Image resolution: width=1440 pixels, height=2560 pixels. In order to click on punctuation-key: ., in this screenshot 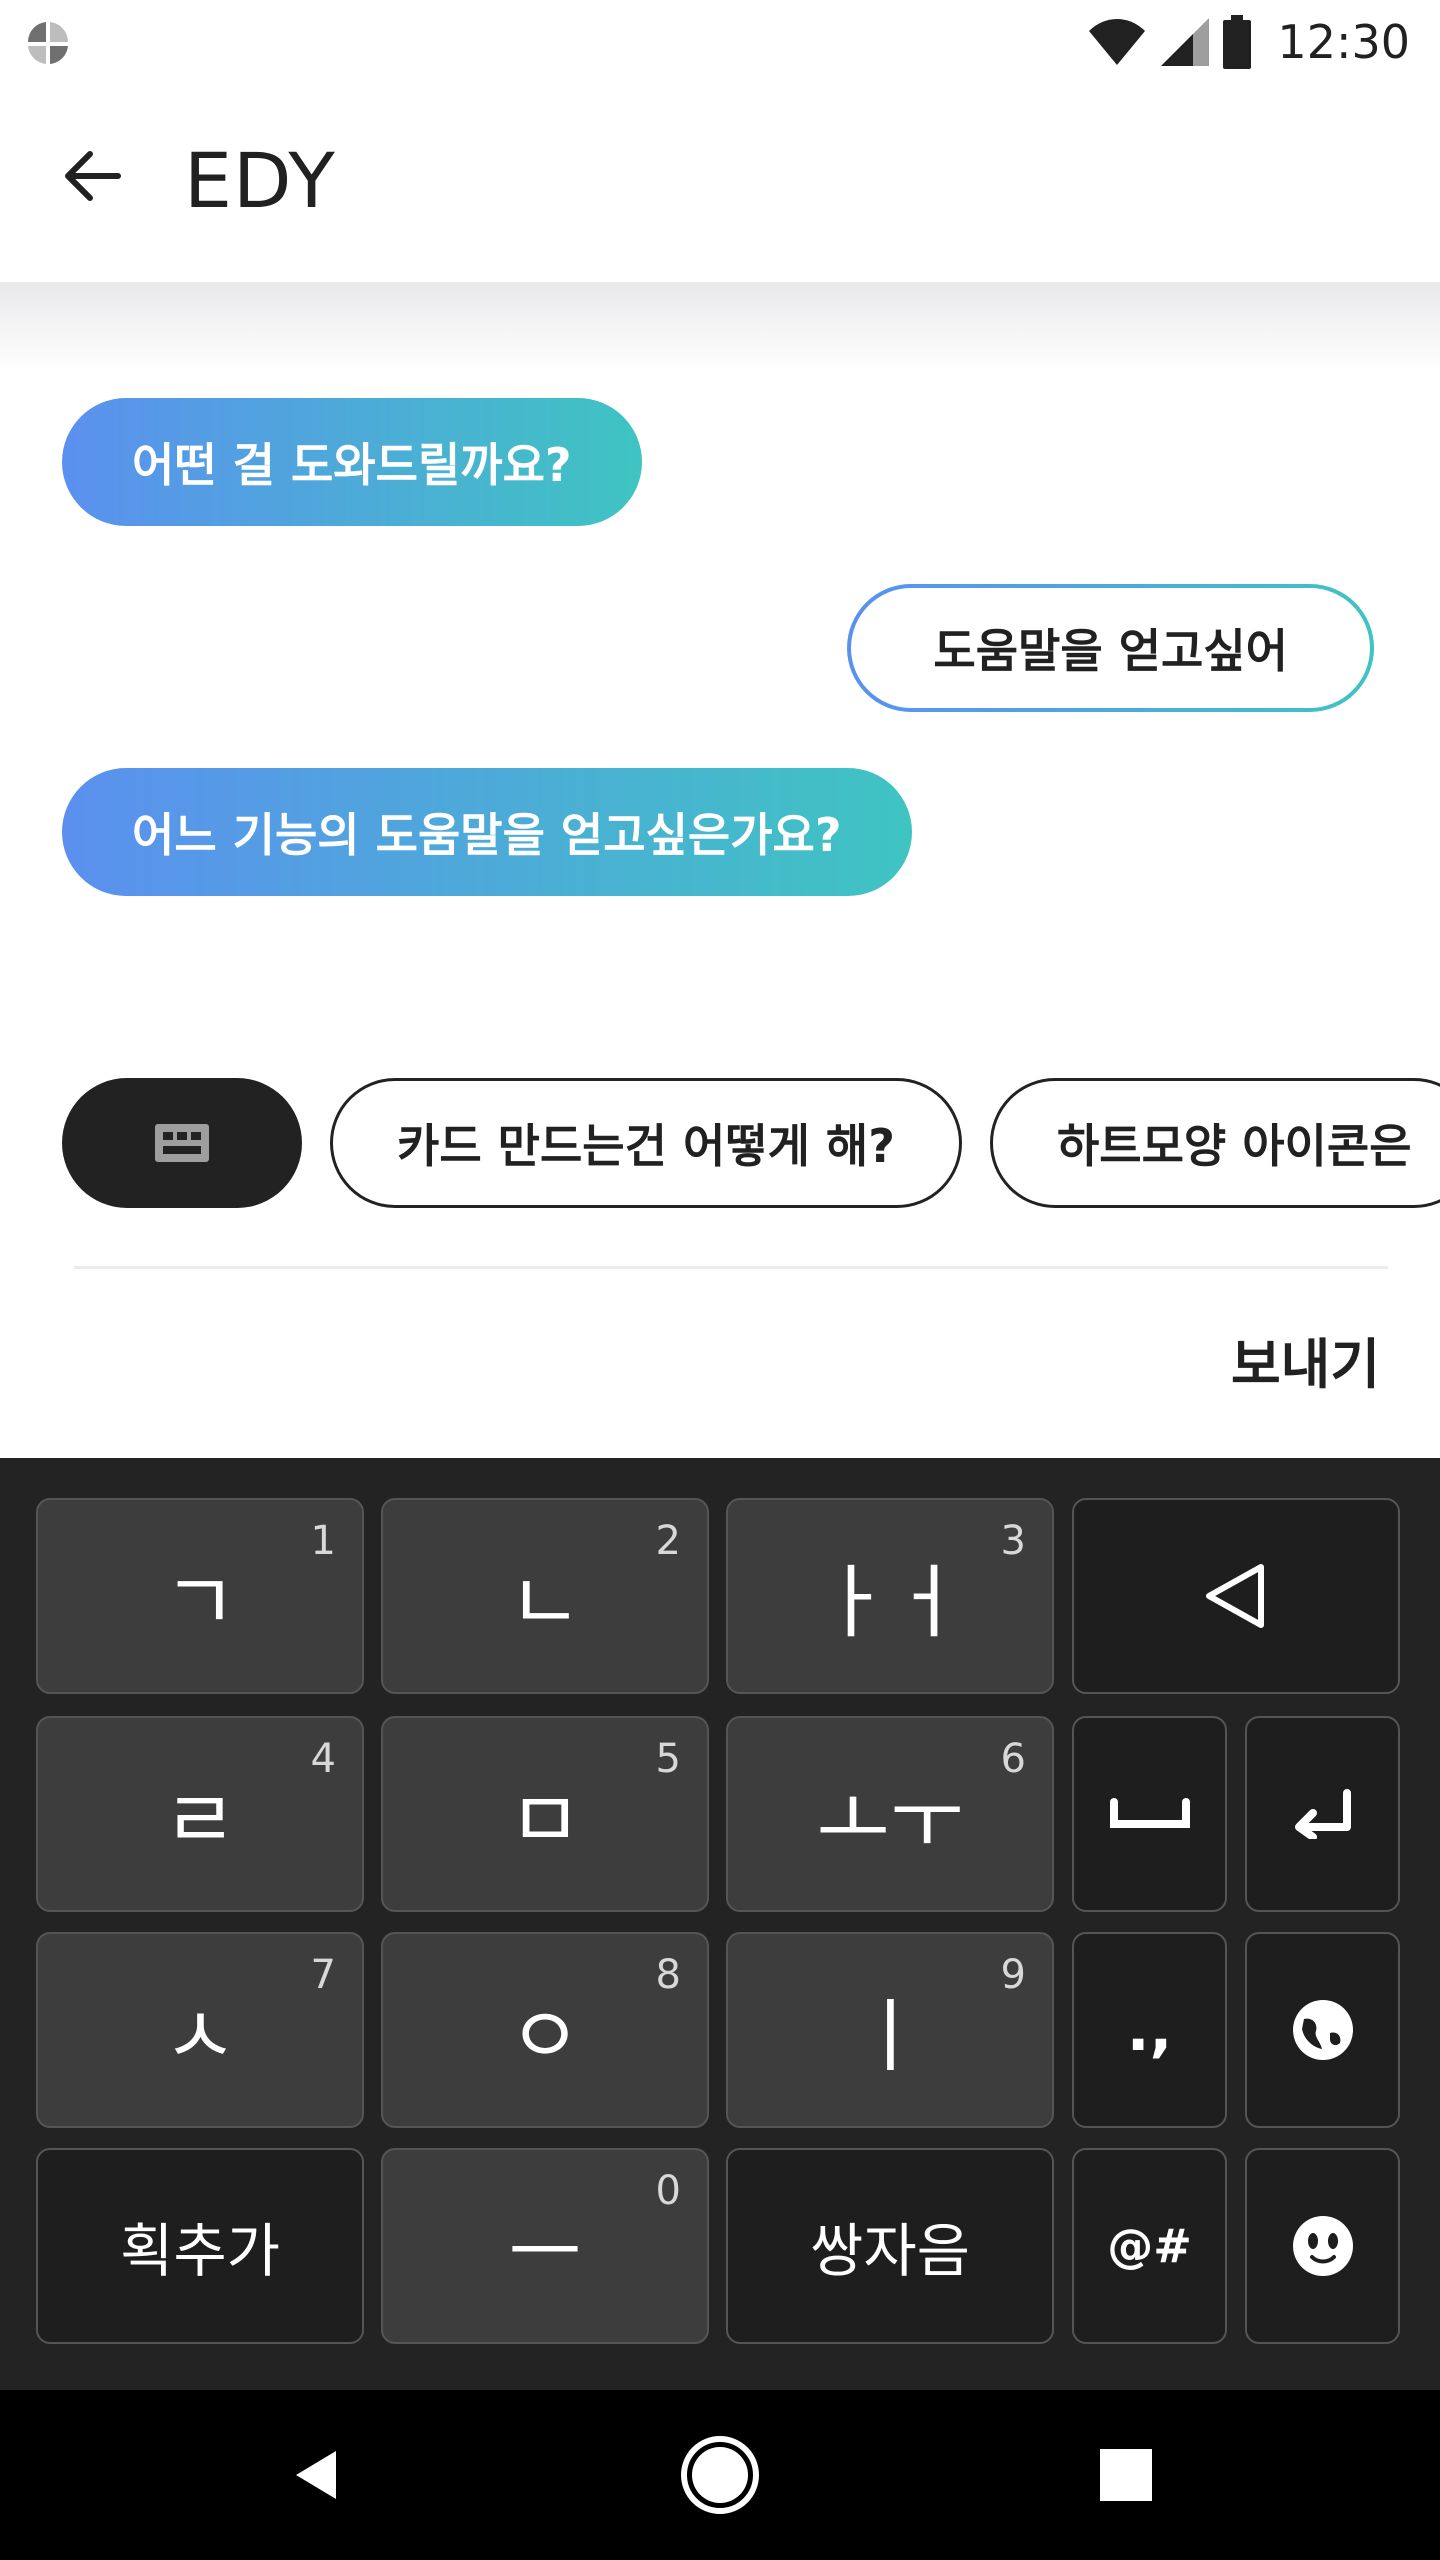, I will do `click(1149, 2030)`.